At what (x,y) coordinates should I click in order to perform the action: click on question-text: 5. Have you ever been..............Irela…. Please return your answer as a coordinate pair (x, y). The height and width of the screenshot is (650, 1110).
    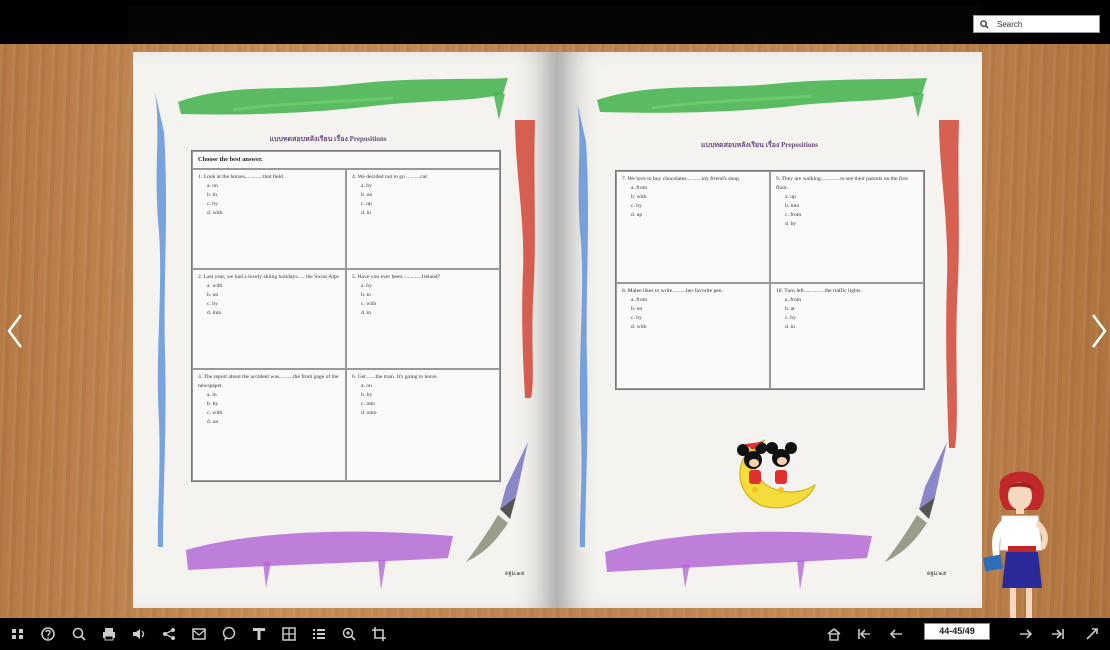
    Looking at the image, I should click on (396, 277).